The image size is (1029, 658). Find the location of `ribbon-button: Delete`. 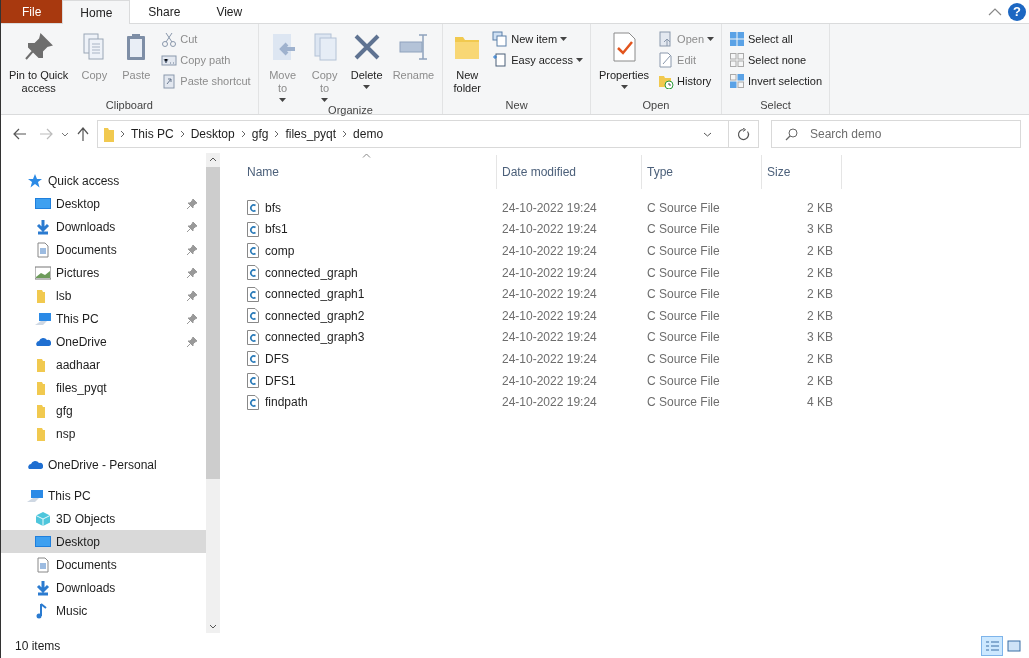

ribbon-button: Delete is located at coordinates (366, 64).